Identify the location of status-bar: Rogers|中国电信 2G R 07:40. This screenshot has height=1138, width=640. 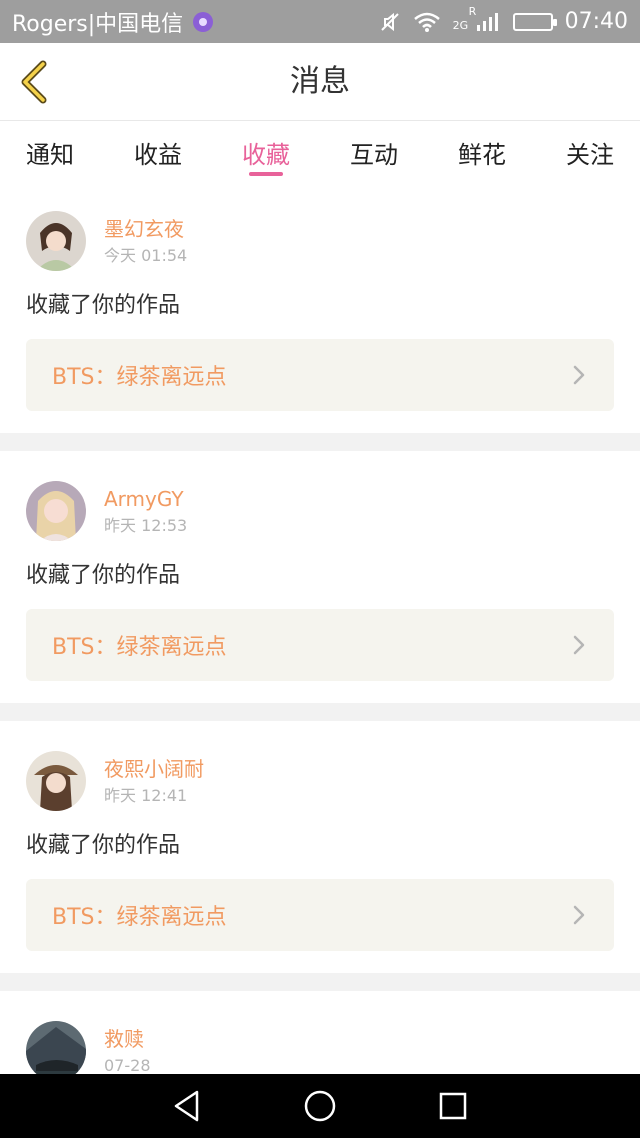
(320, 21).